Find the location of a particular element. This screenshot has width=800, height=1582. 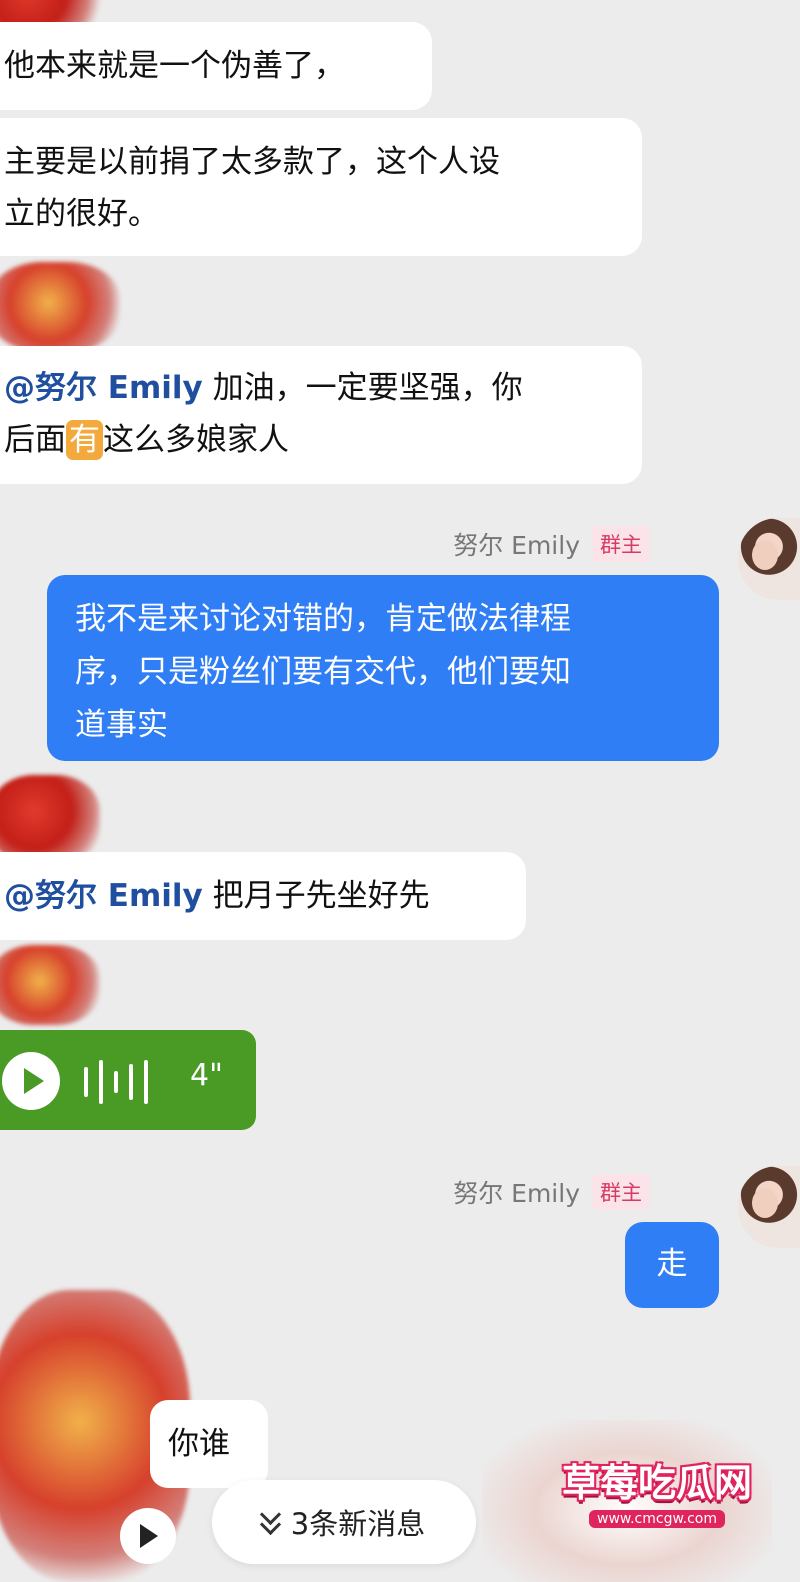

incoming-message-bubble: 他本来就是一个伪善了， is located at coordinates (216, 66).